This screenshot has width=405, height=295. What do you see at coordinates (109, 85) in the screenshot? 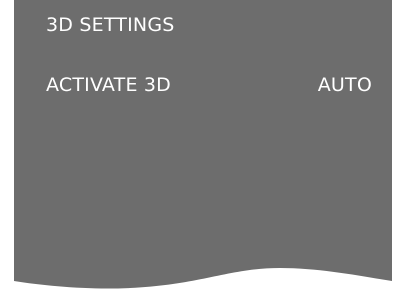
I see `menu-item-label: ACTIVATE 3D` at bounding box center [109, 85].